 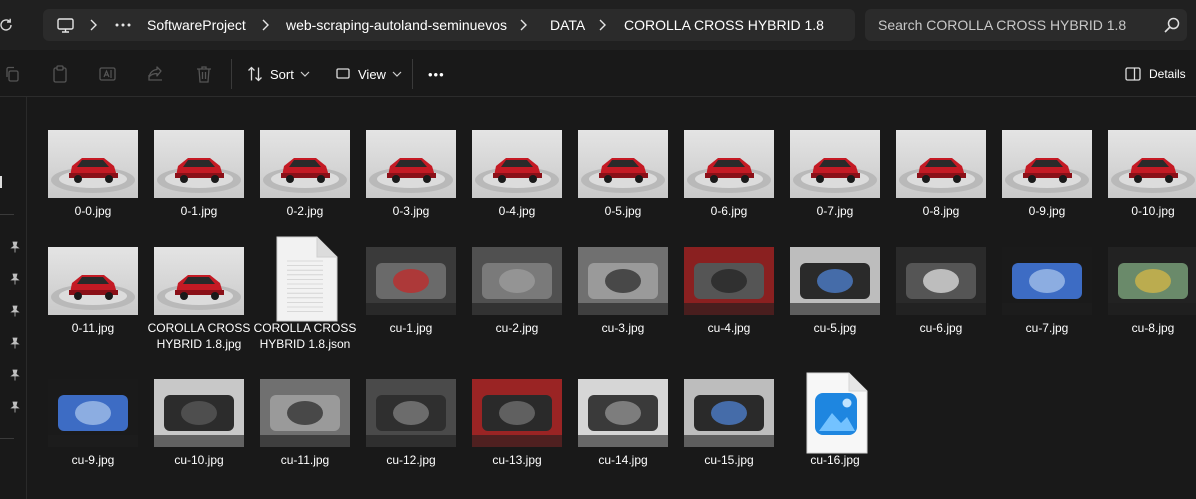 What do you see at coordinates (123, 25) in the screenshot?
I see `more-crumbs-icon` at bounding box center [123, 25].